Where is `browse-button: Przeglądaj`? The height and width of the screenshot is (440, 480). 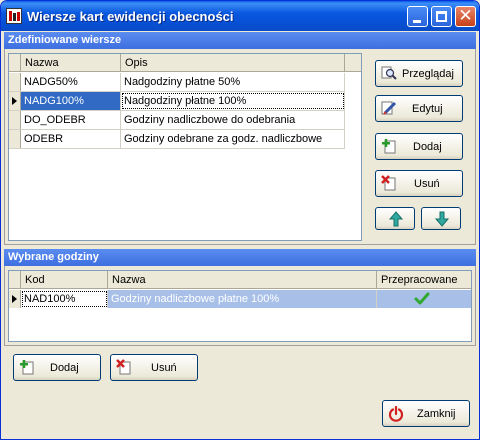 browse-button: Przeglądaj is located at coordinates (419, 73).